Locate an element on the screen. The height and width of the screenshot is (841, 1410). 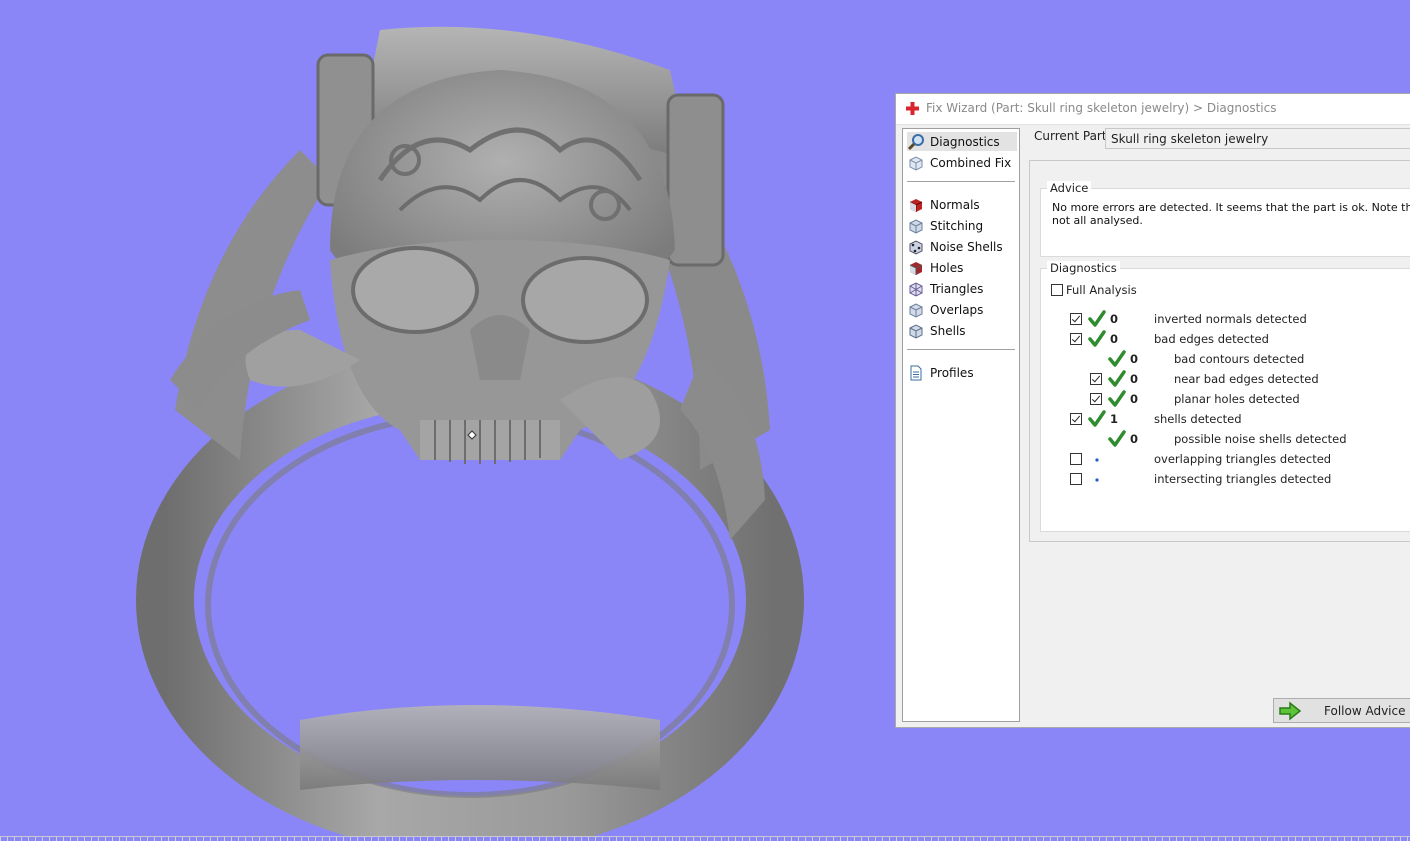
nav-label-noise-shells: Noise Shells is located at coordinates (966, 246).